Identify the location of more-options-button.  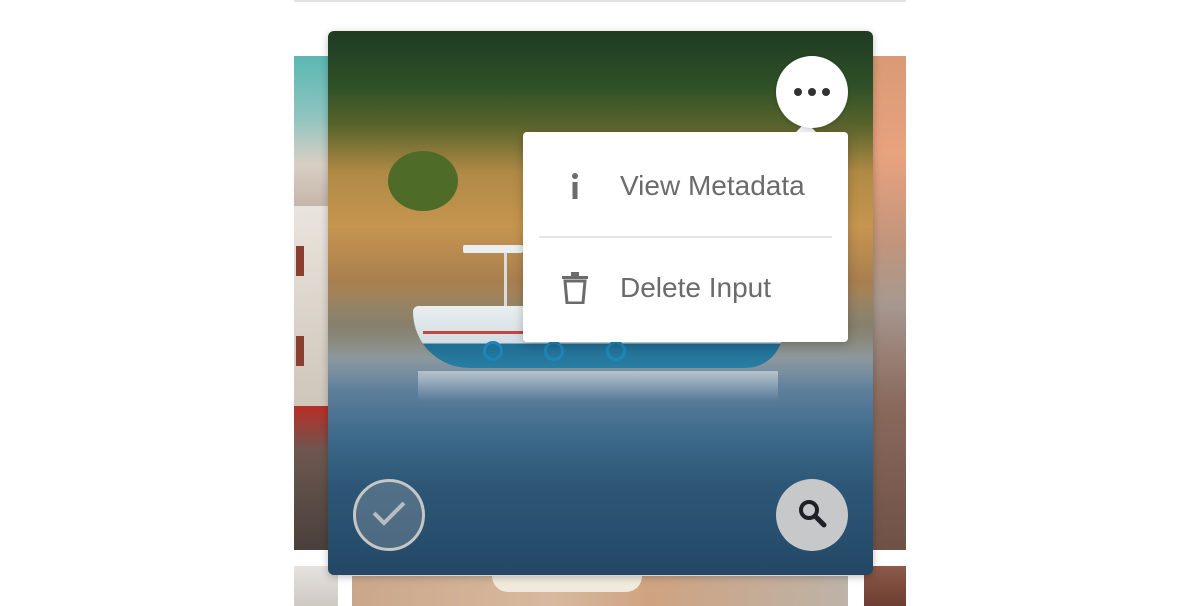
(812, 92).